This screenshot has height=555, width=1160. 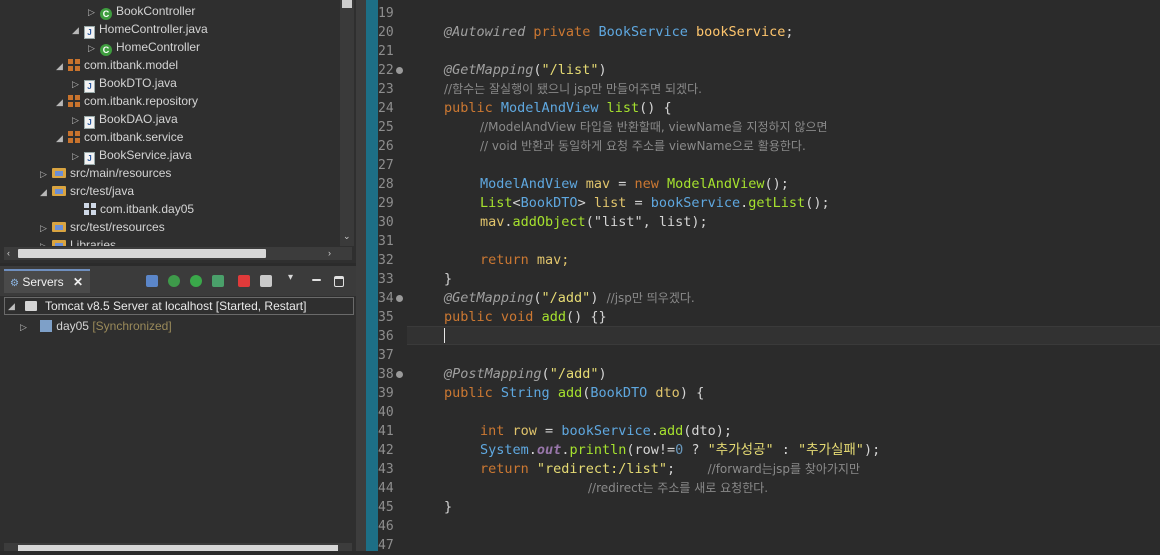 What do you see at coordinates (347, 236) in the screenshot?
I see `scroll-down-icon: ⌄` at bounding box center [347, 236].